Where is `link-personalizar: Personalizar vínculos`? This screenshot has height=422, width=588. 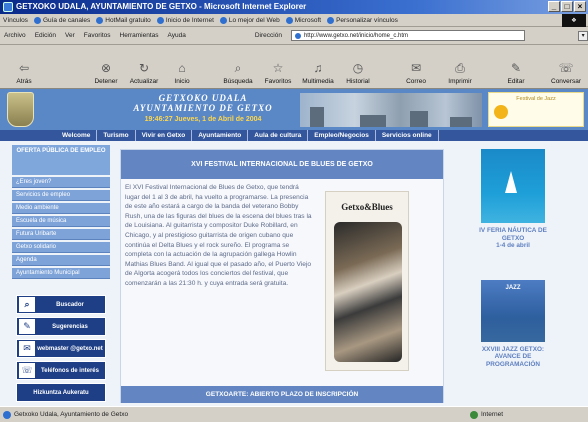
link-personalizar: Personalizar vínculos is located at coordinates (362, 20).